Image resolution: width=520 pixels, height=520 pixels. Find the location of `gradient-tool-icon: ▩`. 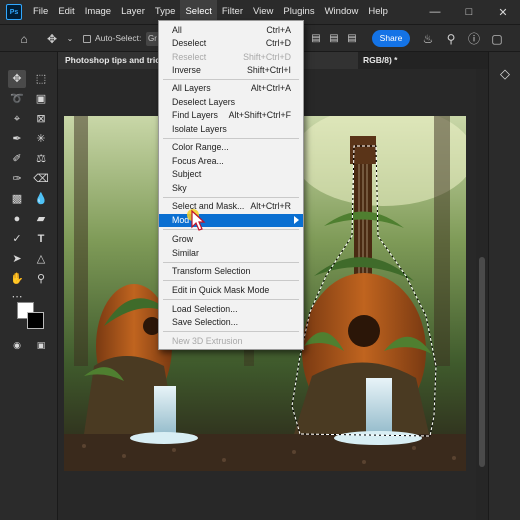

gradient-tool-icon: ▩ is located at coordinates (17, 199).